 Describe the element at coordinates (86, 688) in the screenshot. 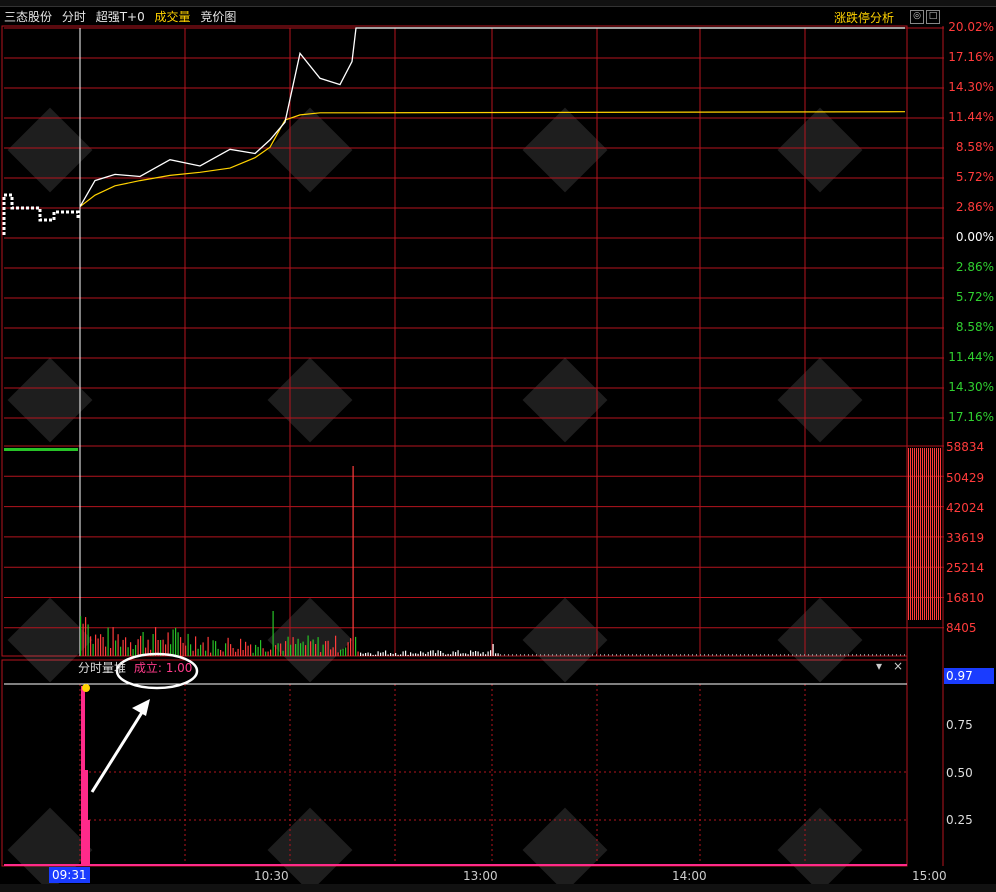

I see `indicator-marker` at that location.